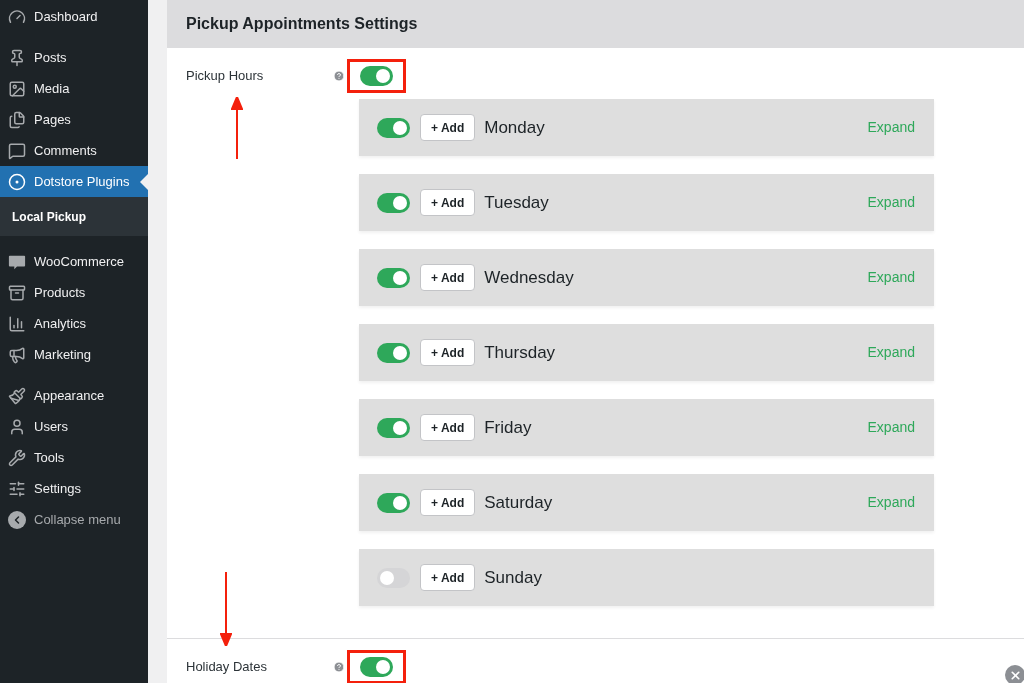  I want to click on sidebar-item: Comments, so click(74, 150).